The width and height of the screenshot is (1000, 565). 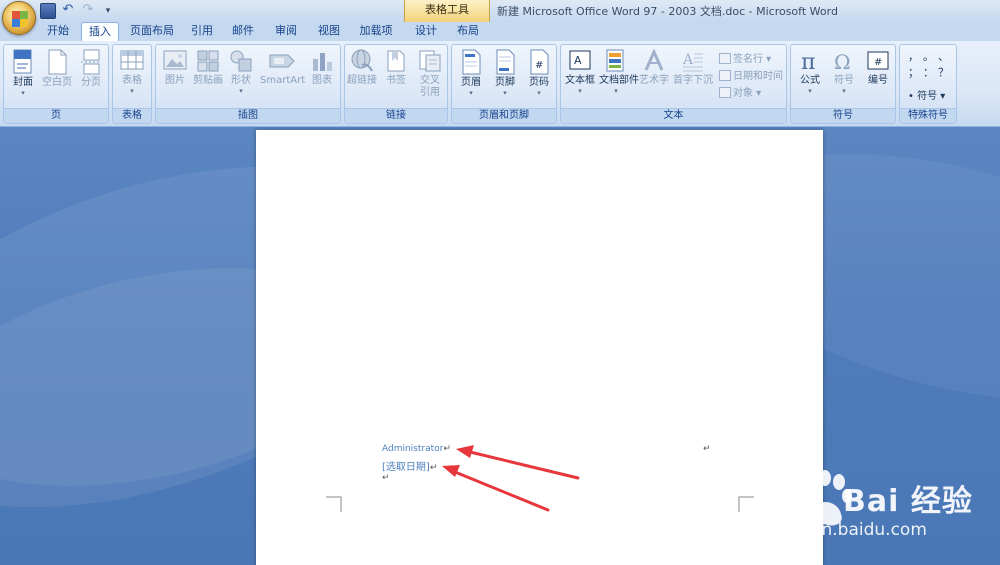 I want to click on office-logo-icon, so click(x=20, y=19).